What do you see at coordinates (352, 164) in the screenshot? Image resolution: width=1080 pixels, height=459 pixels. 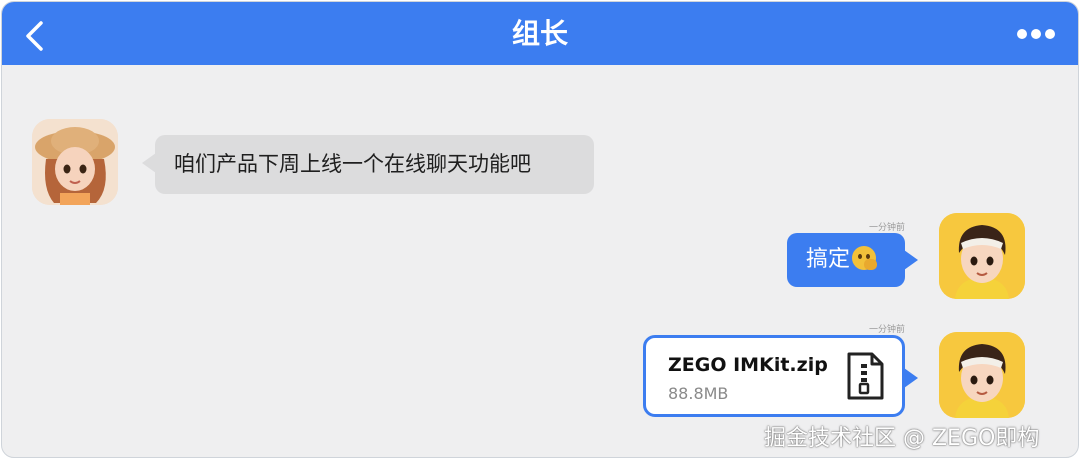 I see `message-text: 咱们产品下周上线一个在线聊天功能吧` at bounding box center [352, 164].